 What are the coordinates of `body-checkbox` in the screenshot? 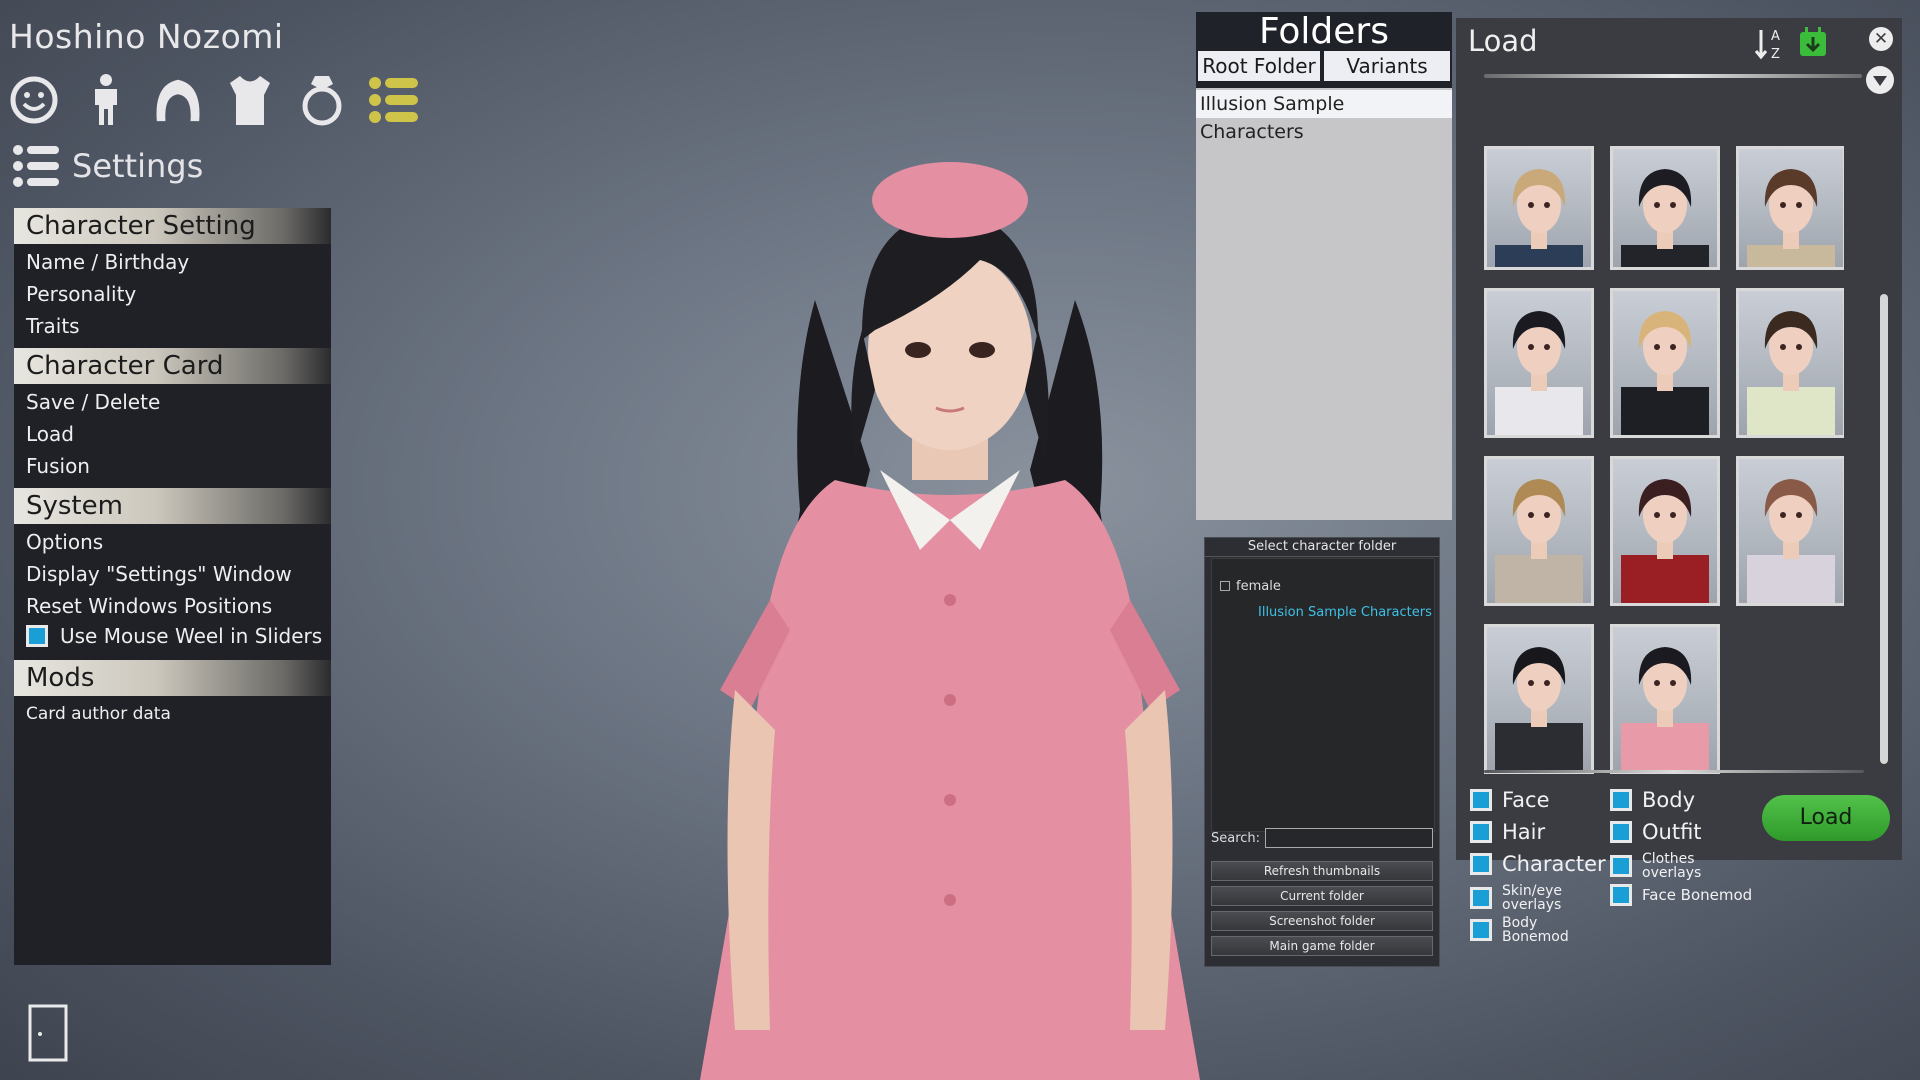 It's located at (1621, 800).